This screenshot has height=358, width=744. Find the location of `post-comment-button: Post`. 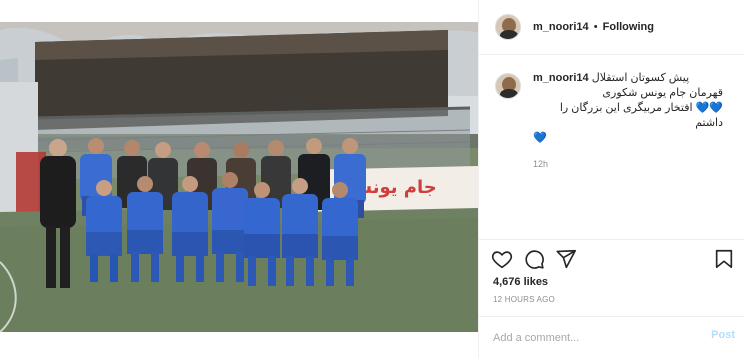

post-comment-button: Post is located at coordinates (723, 335).